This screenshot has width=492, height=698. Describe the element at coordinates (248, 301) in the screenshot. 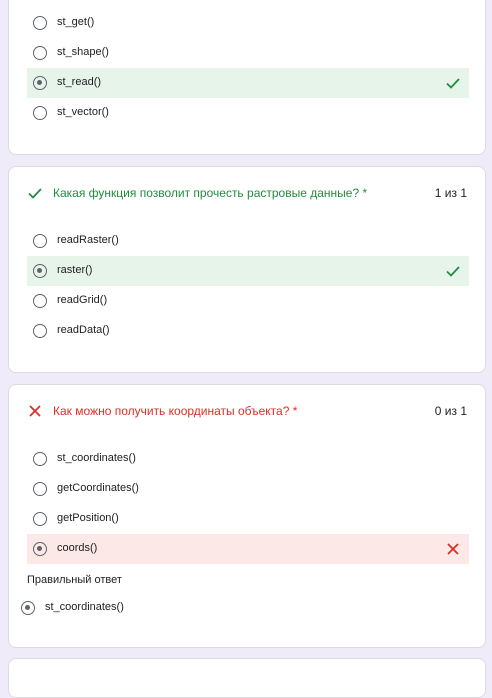

I see `option-read-grid: readGrid()` at that location.